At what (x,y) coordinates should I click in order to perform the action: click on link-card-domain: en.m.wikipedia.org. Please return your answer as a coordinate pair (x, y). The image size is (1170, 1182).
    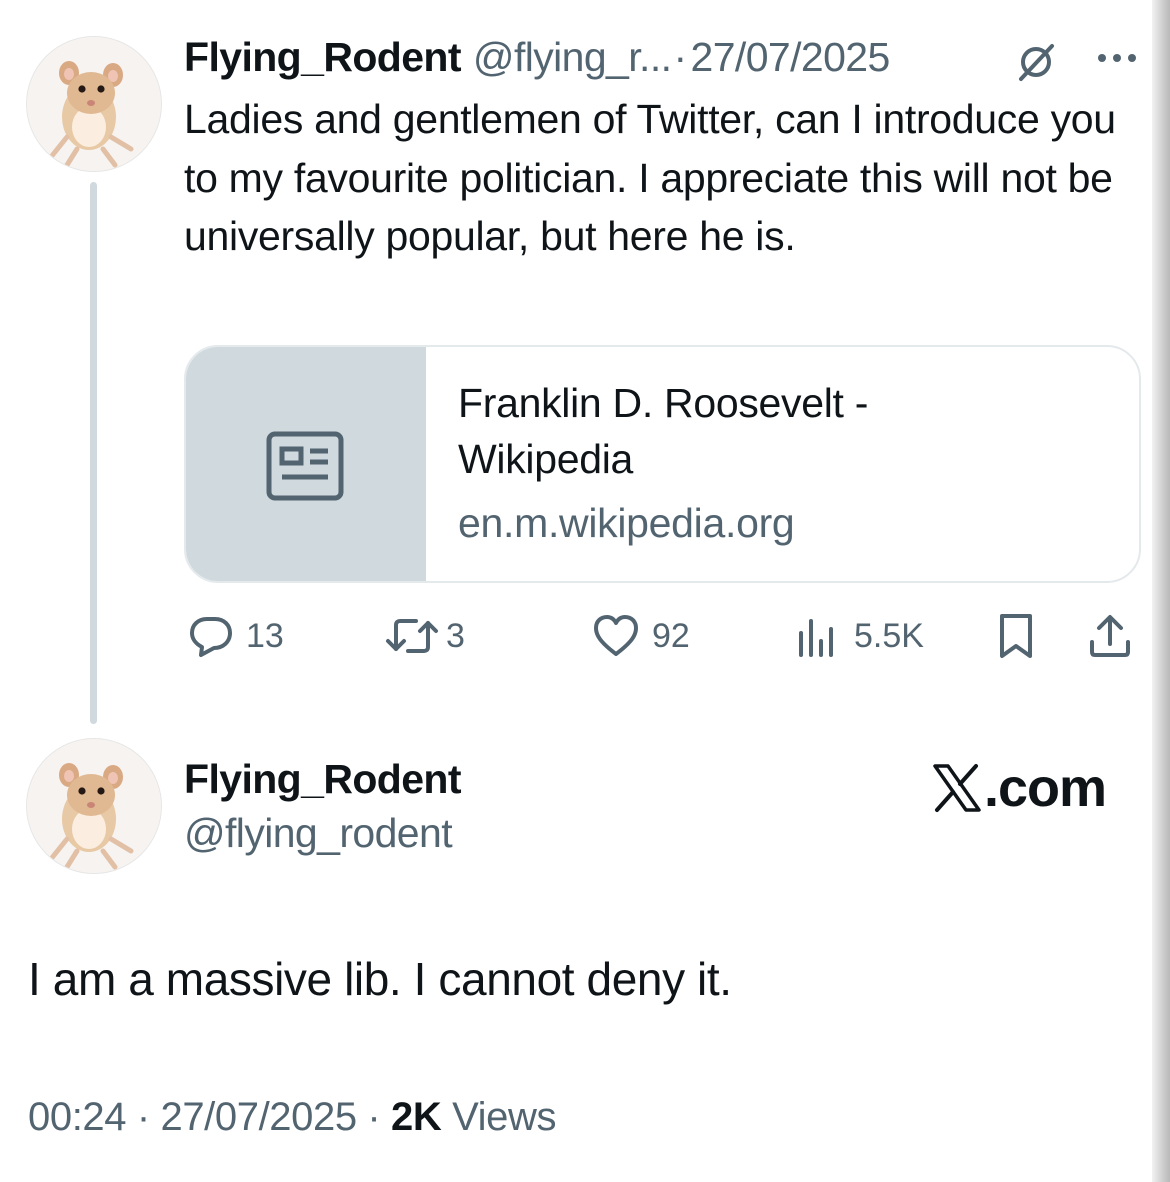
    Looking at the image, I should click on (626, 523).